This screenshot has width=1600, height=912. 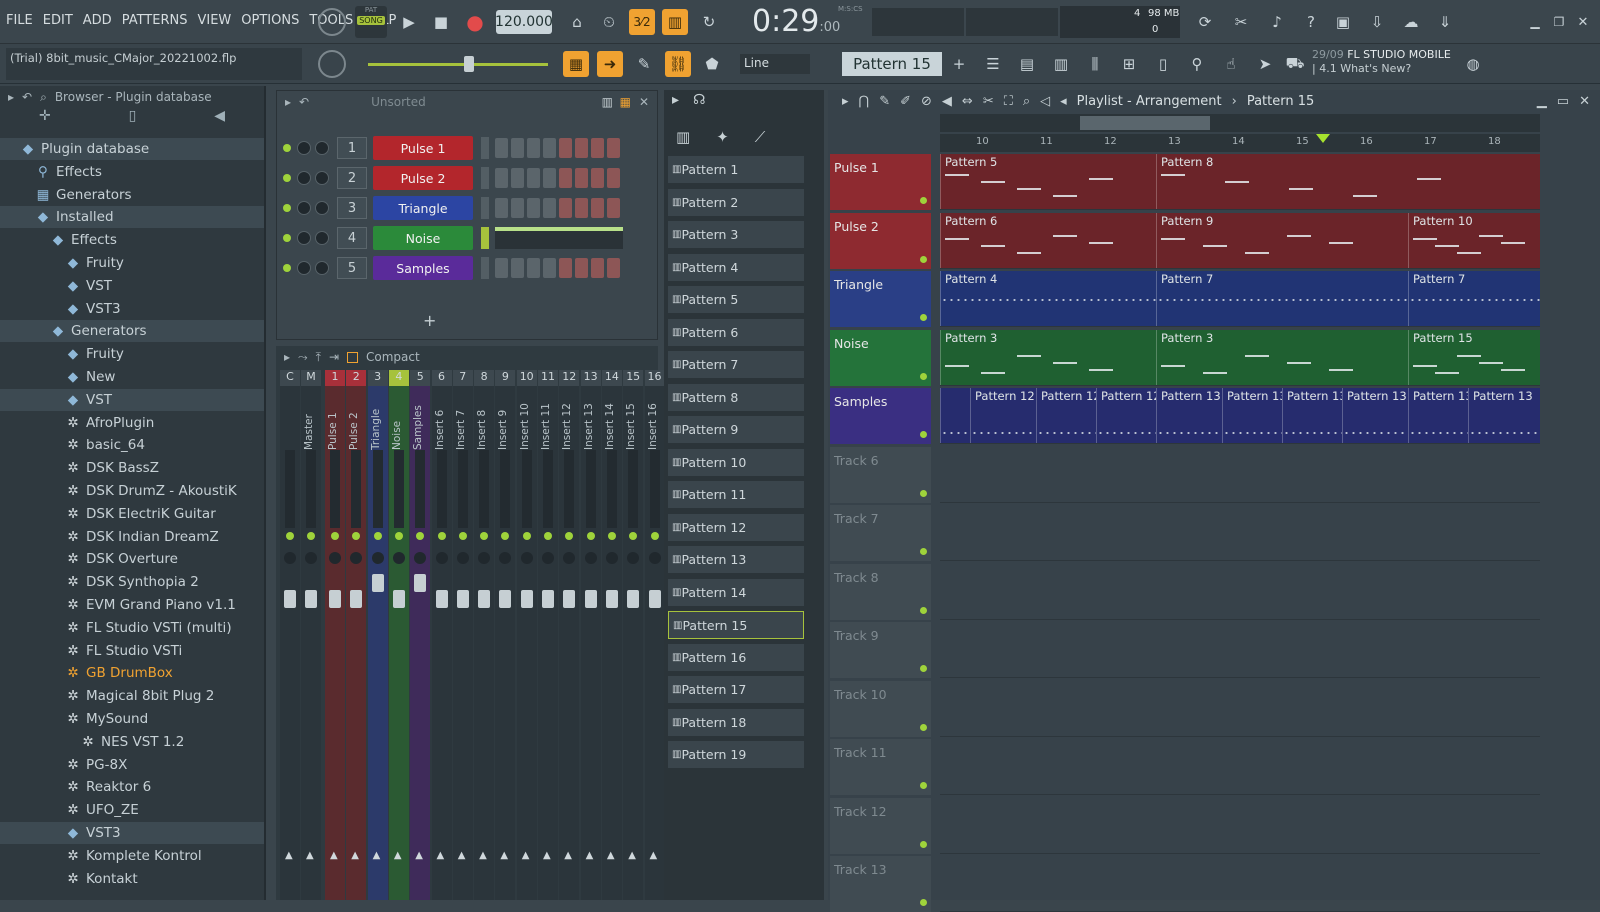 What do you see at coordinates (132, 651) in the screenshot?
I see `browser-item: ✲ FL Studio VSTi` at bounding box center [132, 651].